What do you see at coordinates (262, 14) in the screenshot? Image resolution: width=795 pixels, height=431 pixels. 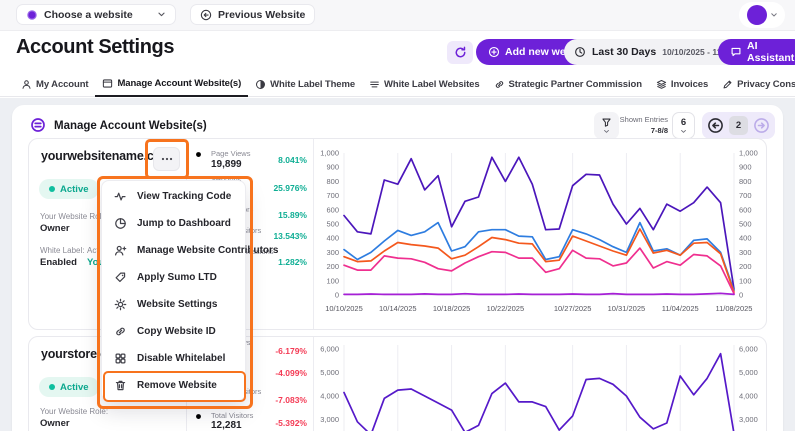 I see `previous-website-label: Previous Website` at bounding box center [262, 14].